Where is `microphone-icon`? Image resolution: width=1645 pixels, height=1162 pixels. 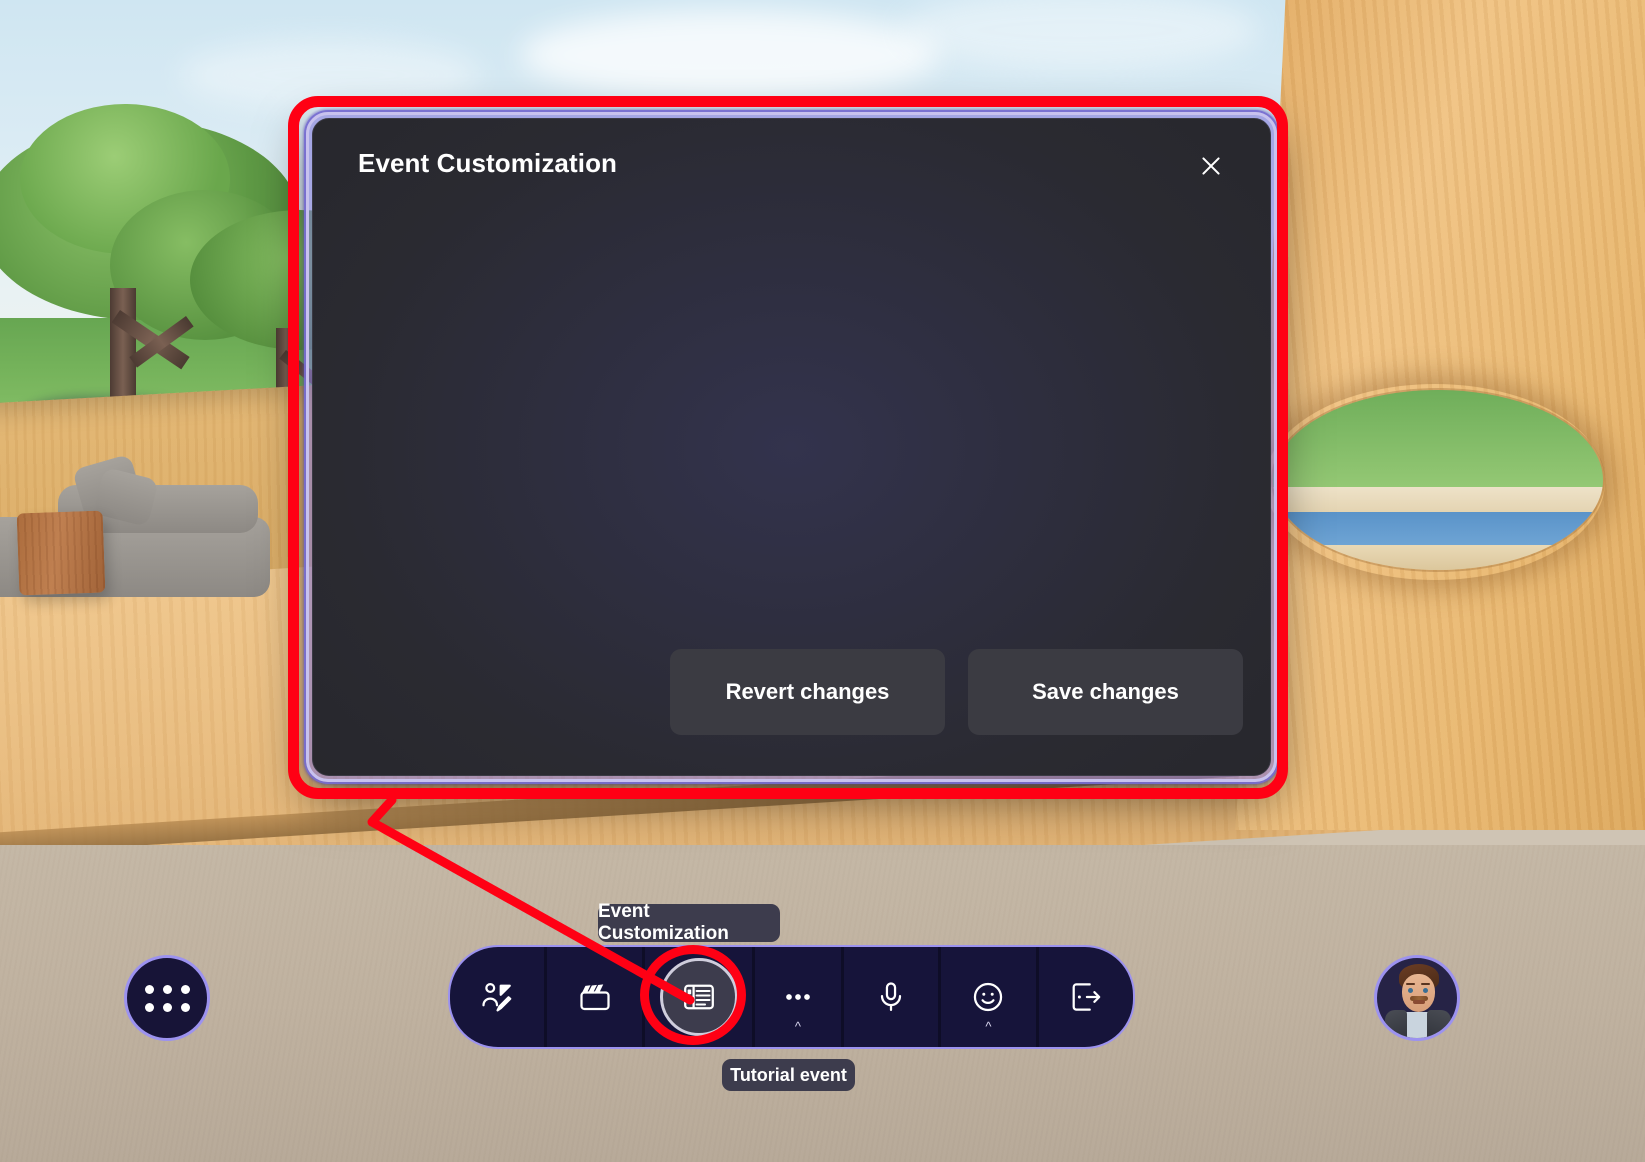
microphone-icon is located at coordinates (891, 997).